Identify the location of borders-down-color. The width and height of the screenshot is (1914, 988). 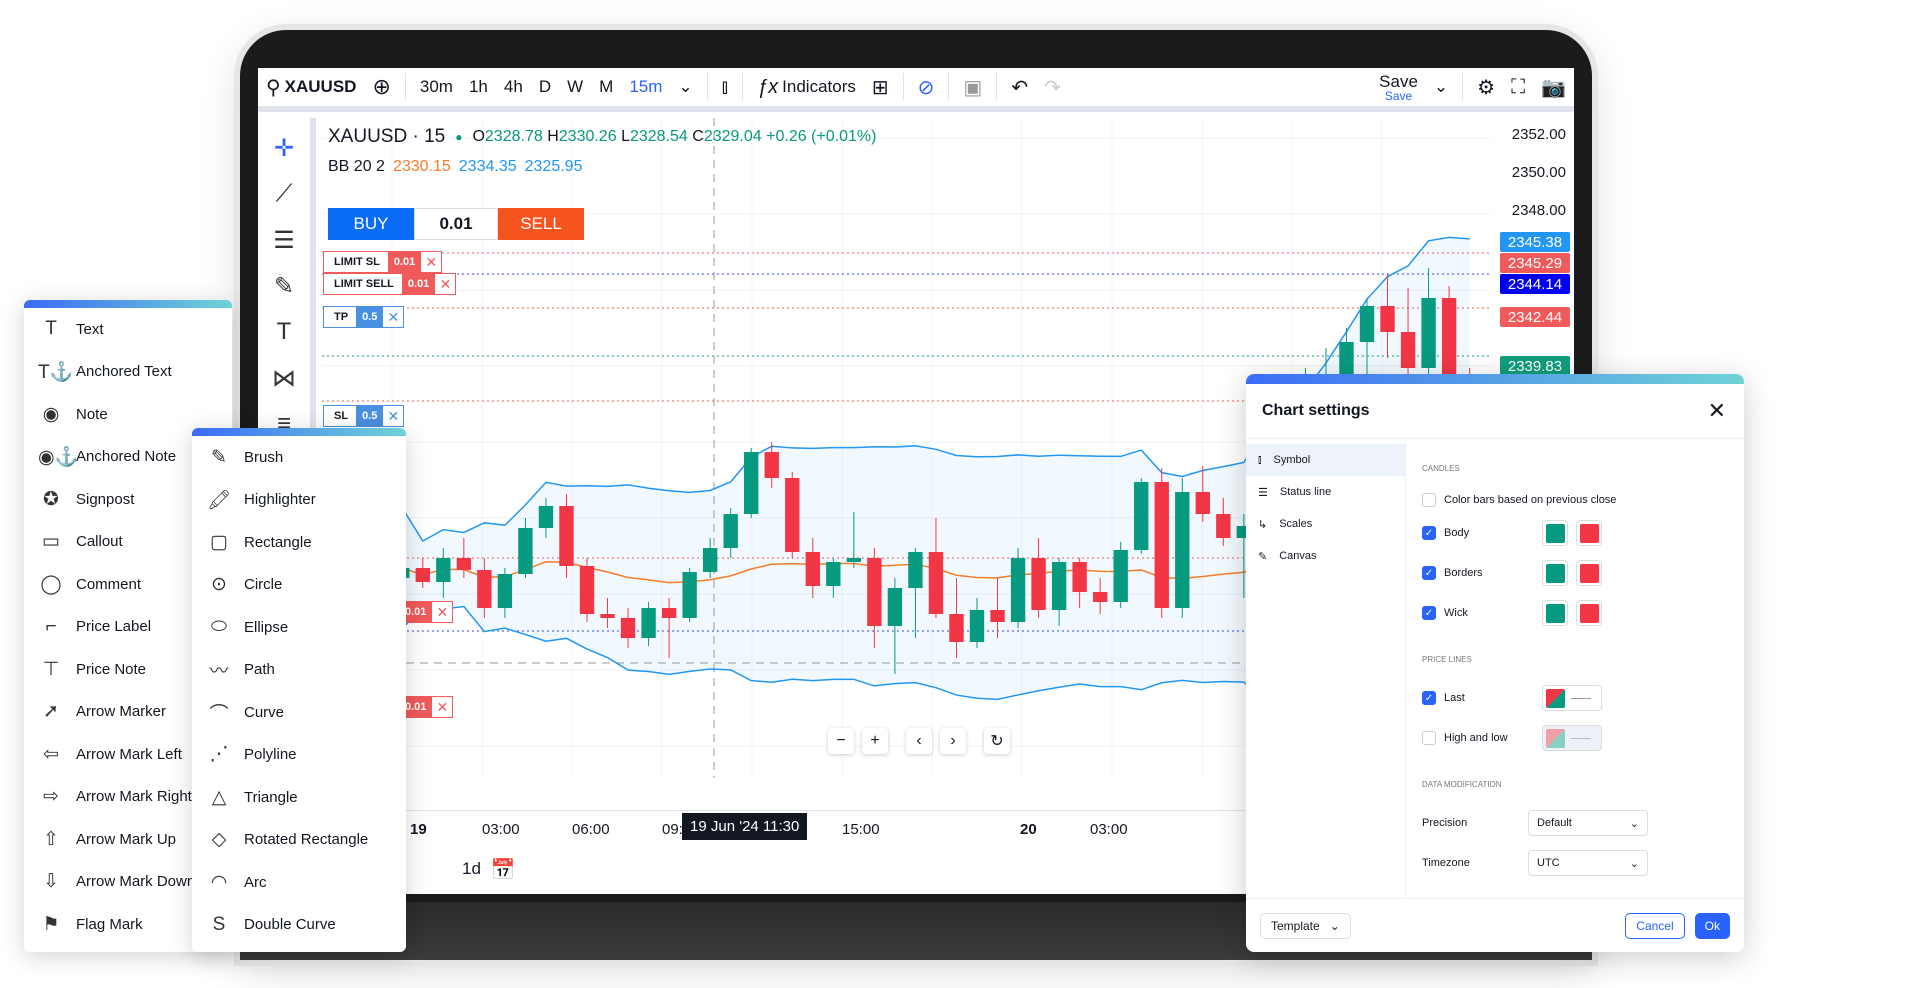
(1589, 573).